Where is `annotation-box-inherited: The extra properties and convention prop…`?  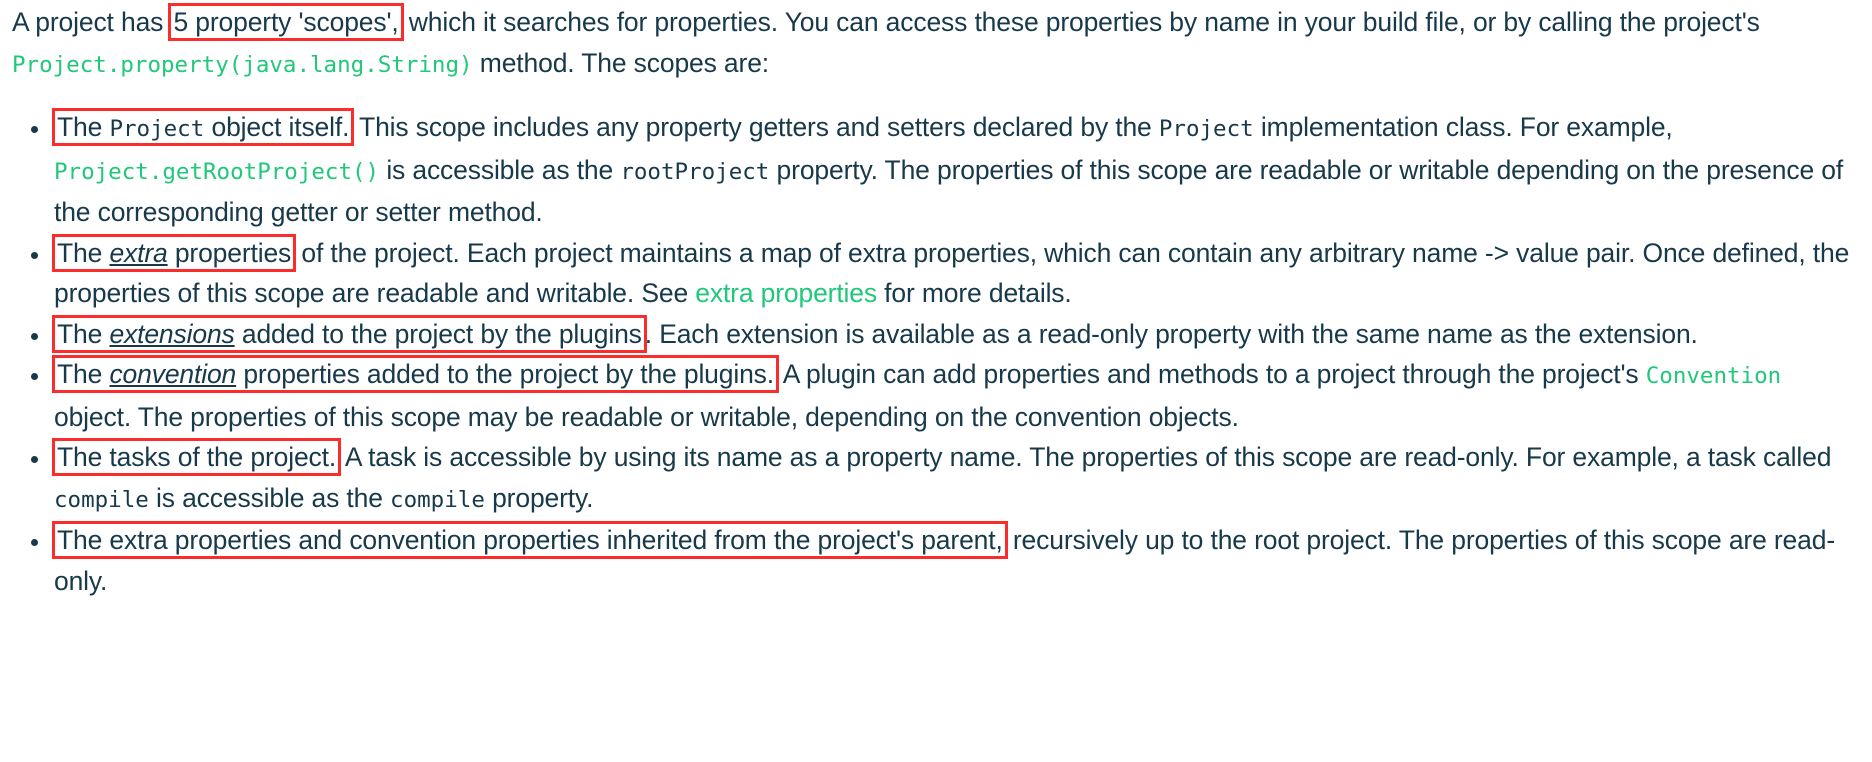 annotation-box-inherited: The extra properties and convention prop… is located at coordinates (530, 540).